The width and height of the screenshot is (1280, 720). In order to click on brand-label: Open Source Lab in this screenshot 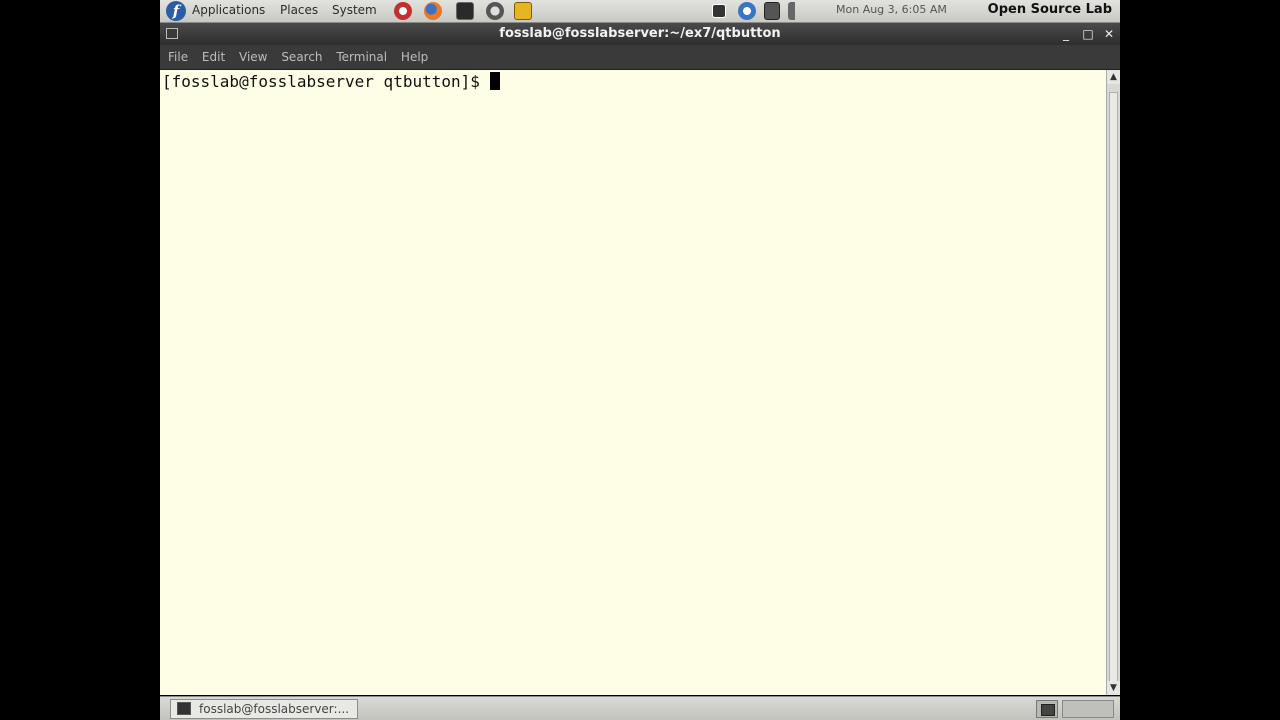, I will do `click(1049, 9)`.